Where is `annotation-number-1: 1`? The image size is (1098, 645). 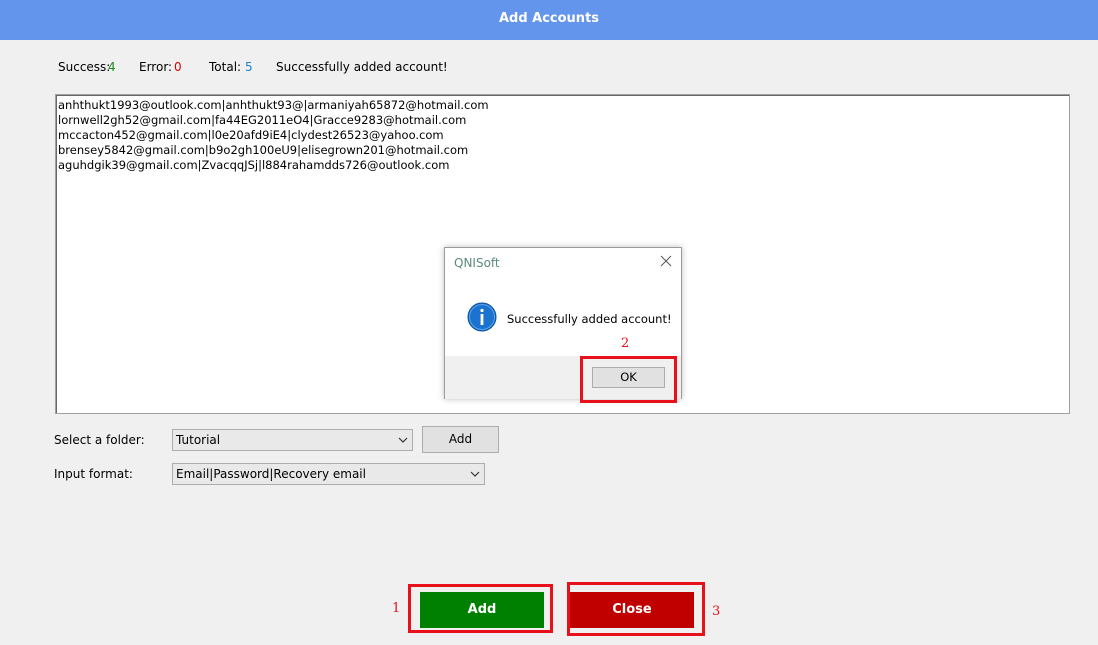 annotation-number-1: 1 is located at coordinates (396, 608).